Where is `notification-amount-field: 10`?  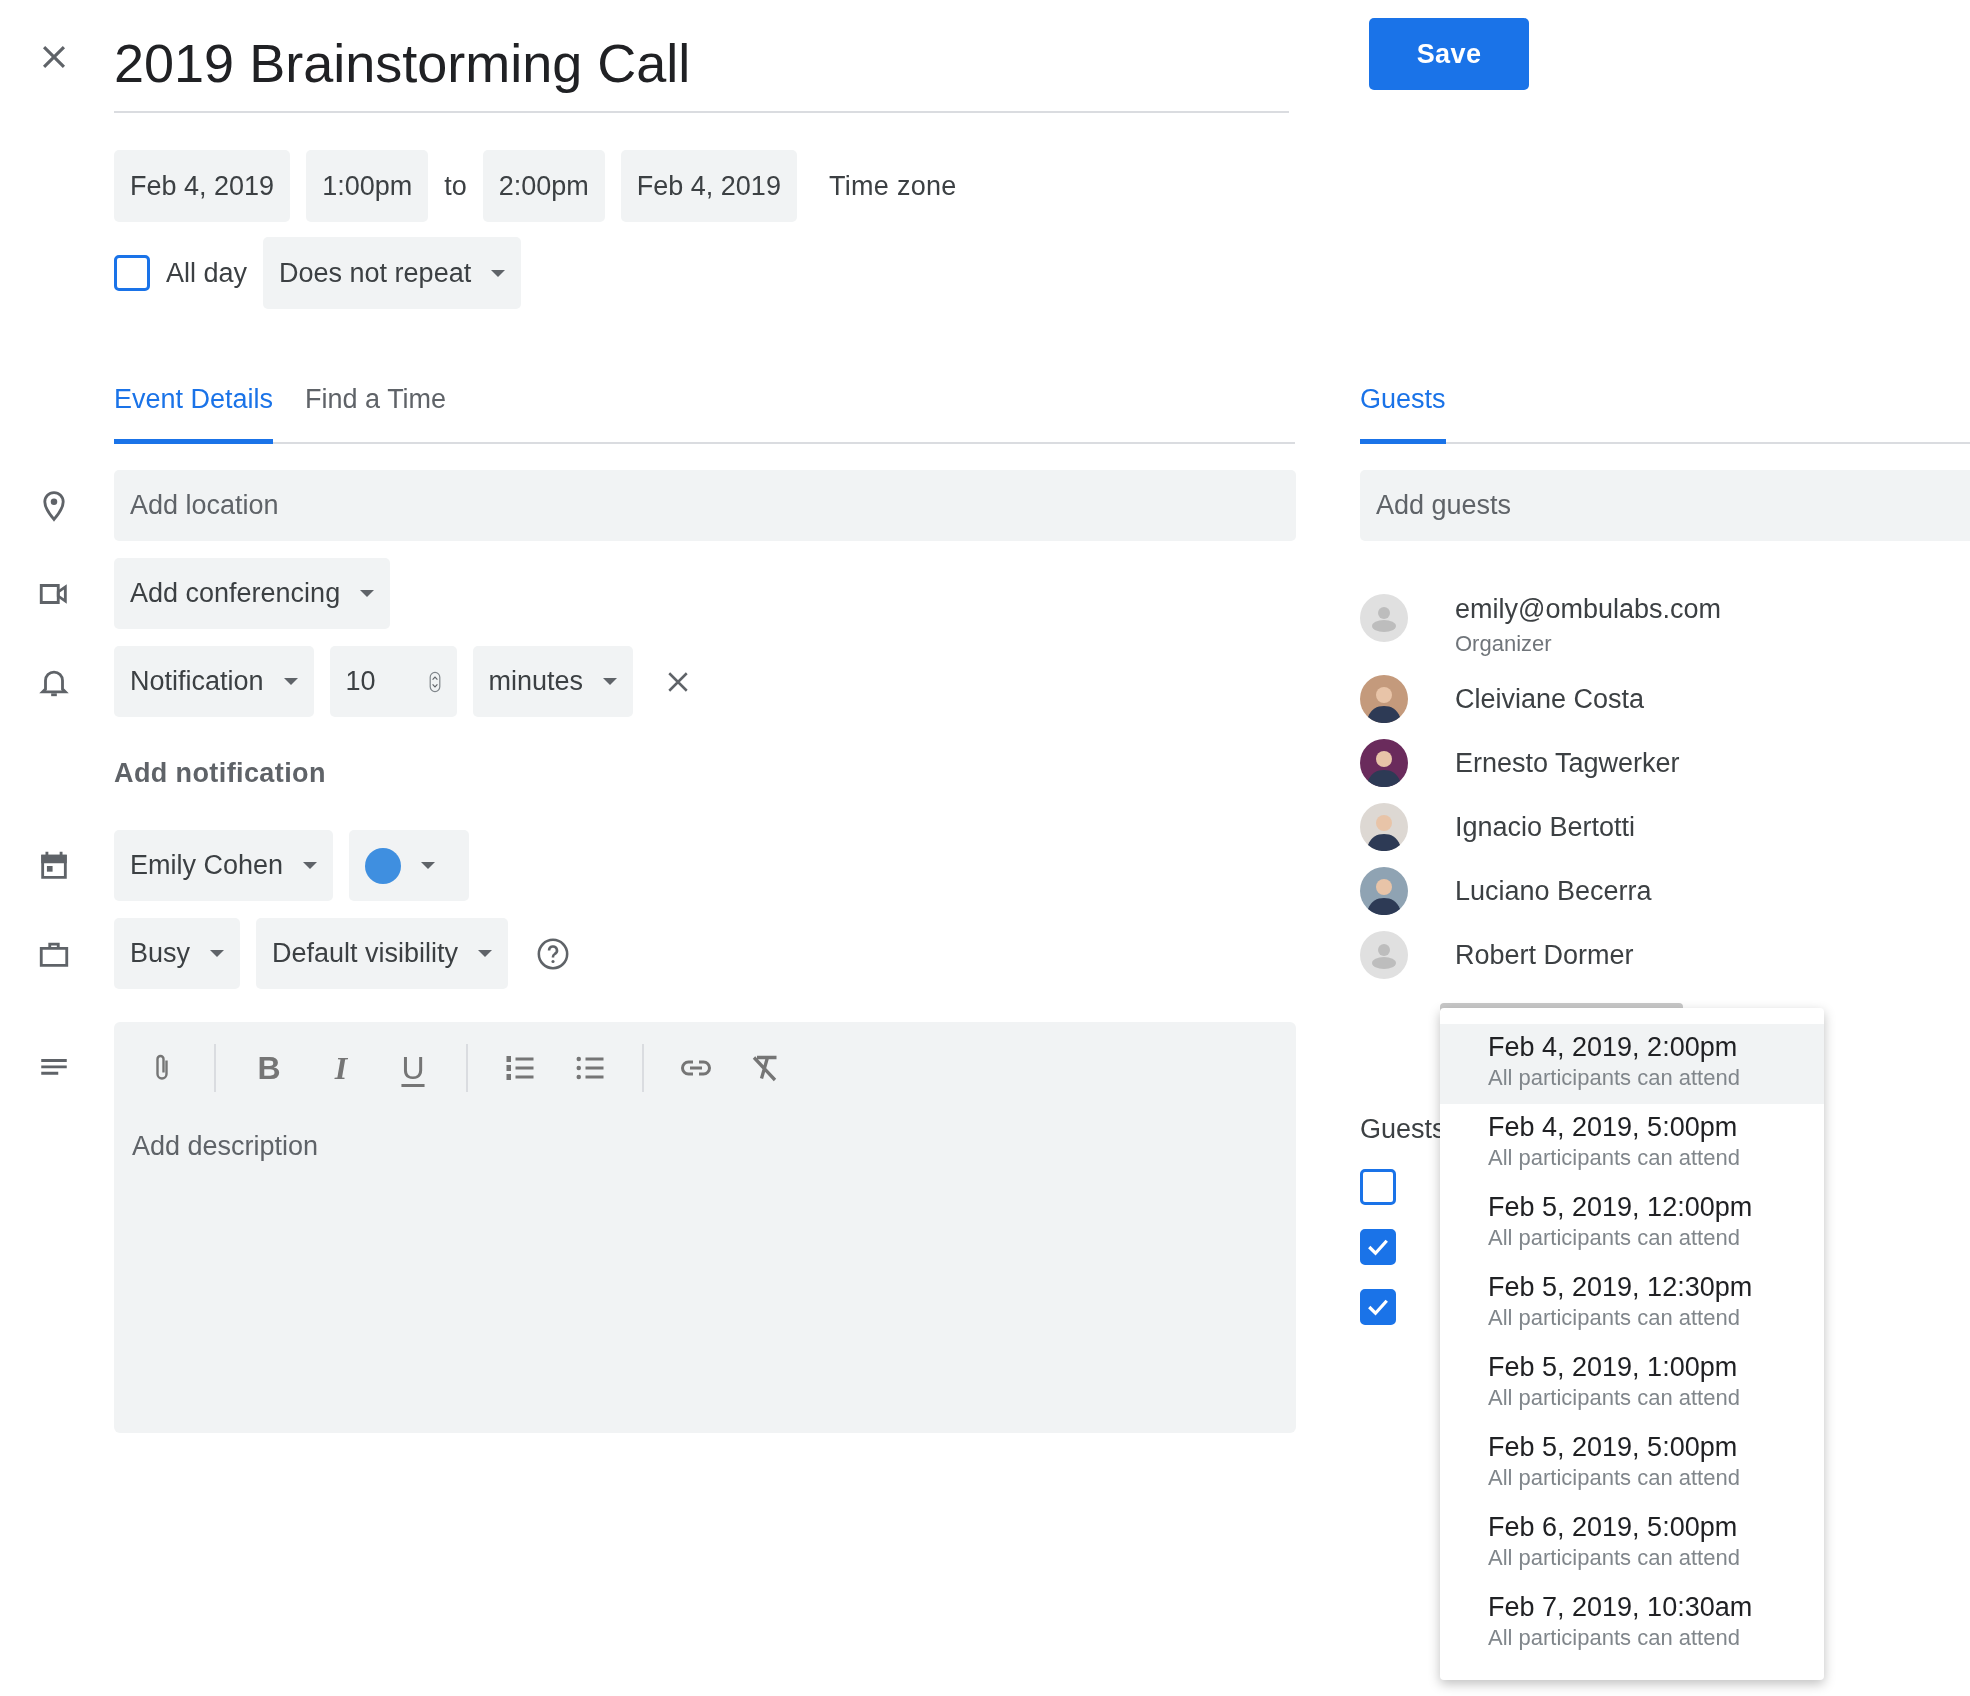 notification-amount-field: 10 is located at coordinates (393, 681).